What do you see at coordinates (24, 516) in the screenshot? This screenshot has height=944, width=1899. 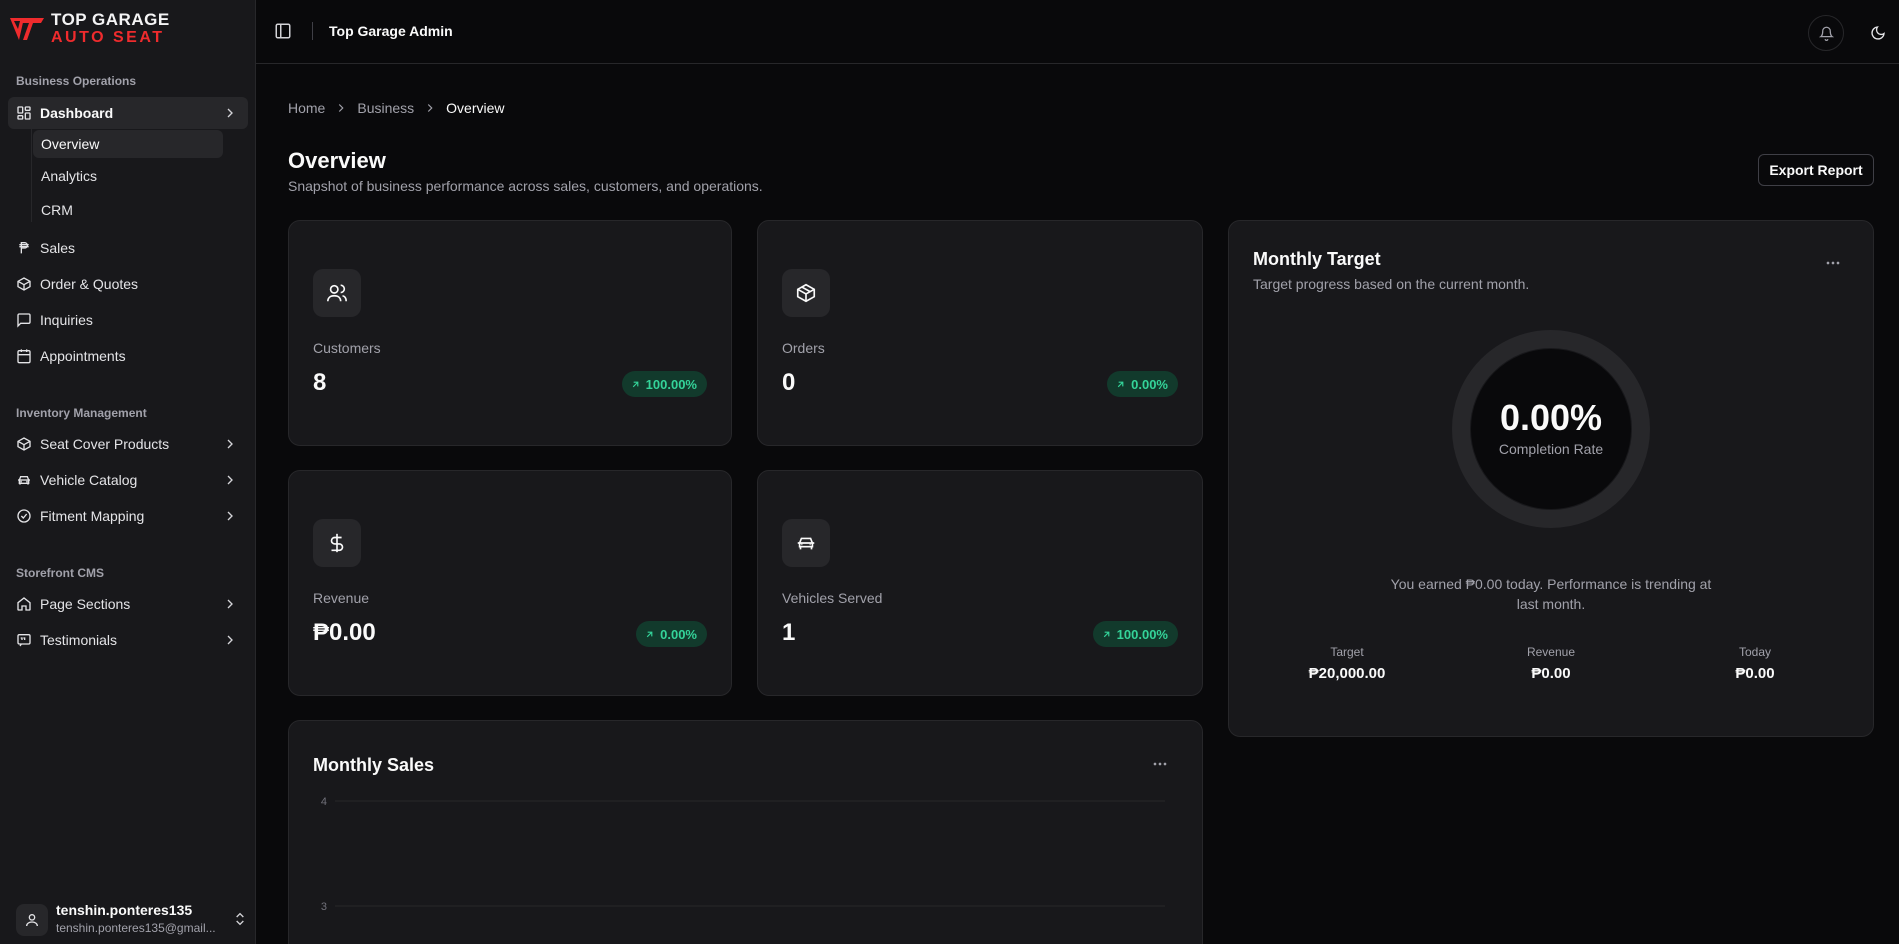 I see `check-circle-icon` at bounding box center [24, 516].